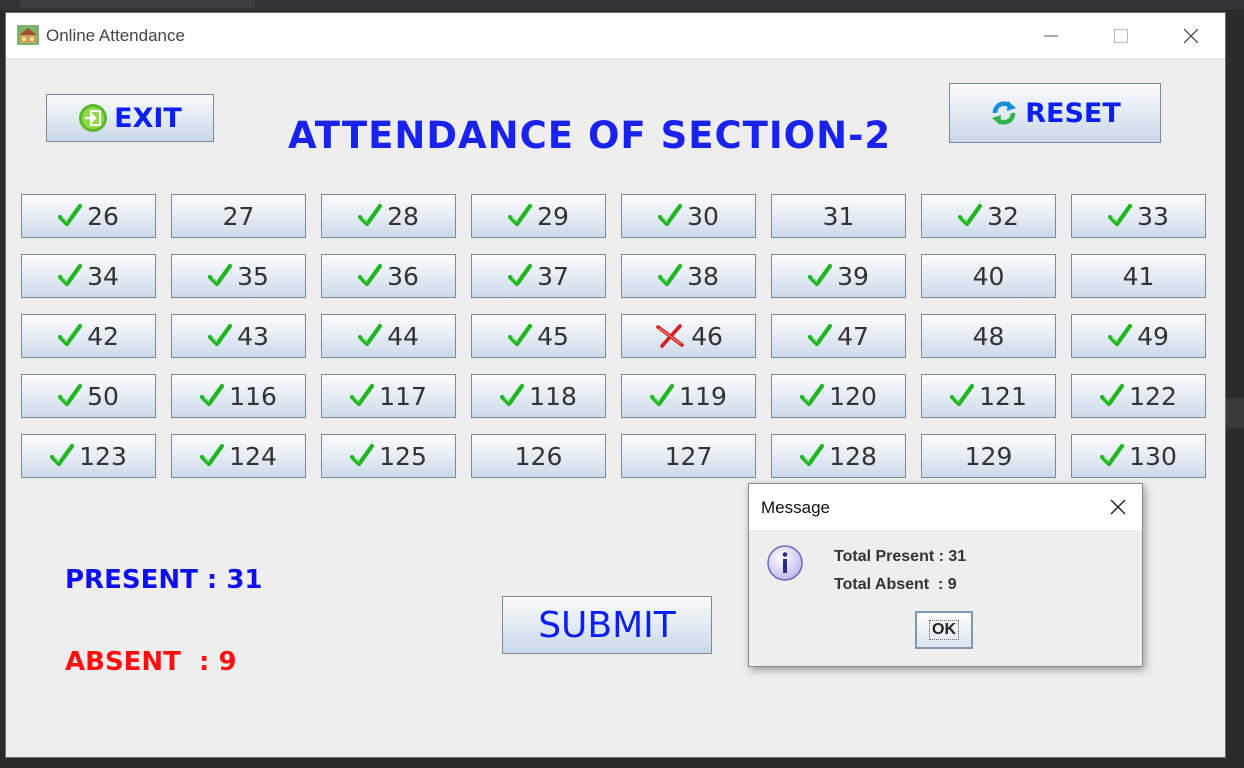  I want to click on roll-number: 39, so click(853, 276).